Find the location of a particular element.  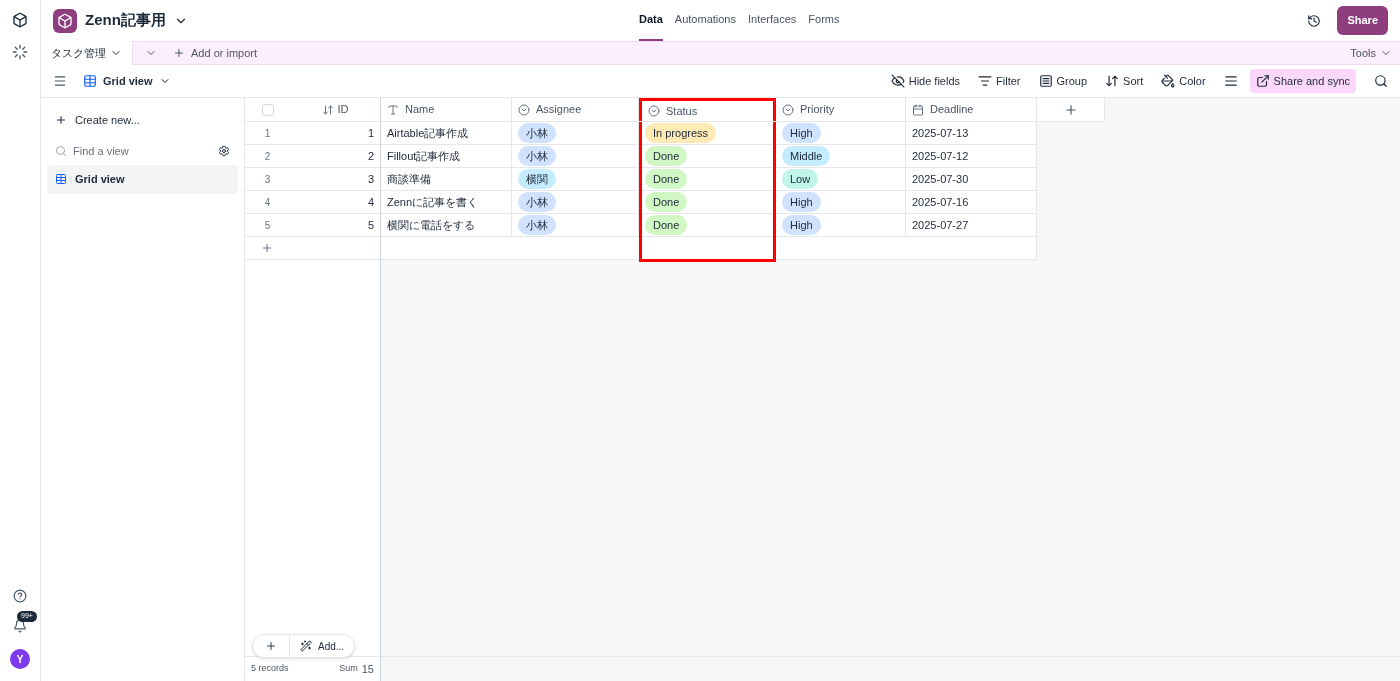

paint-bucket-icon is located at coordinates (1168, 81).